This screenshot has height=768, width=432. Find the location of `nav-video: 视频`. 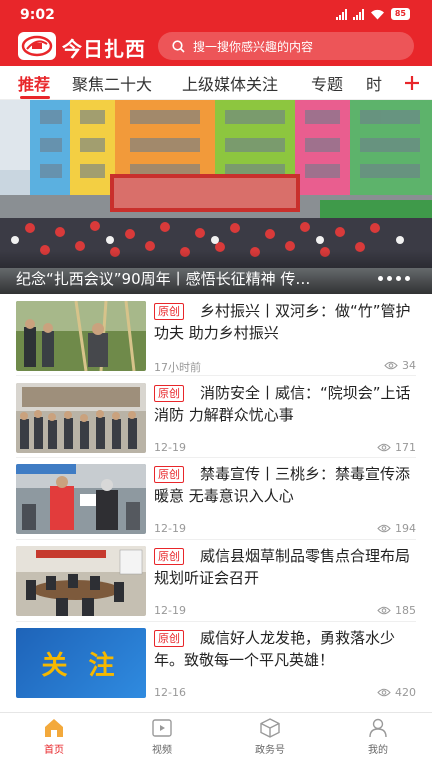

nav-video: 视频 is located at coordinates (162, 736).